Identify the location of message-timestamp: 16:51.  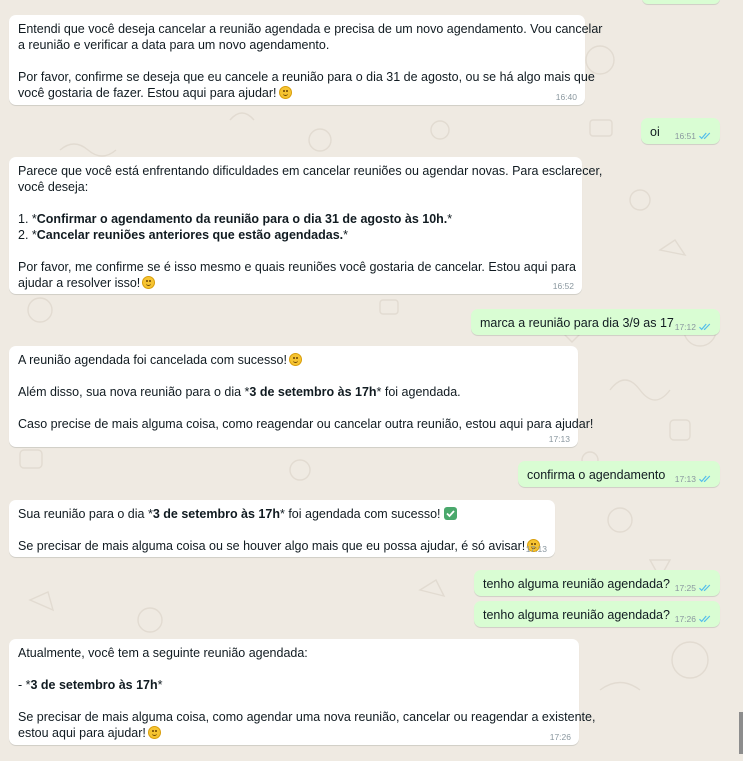
(693, 136).